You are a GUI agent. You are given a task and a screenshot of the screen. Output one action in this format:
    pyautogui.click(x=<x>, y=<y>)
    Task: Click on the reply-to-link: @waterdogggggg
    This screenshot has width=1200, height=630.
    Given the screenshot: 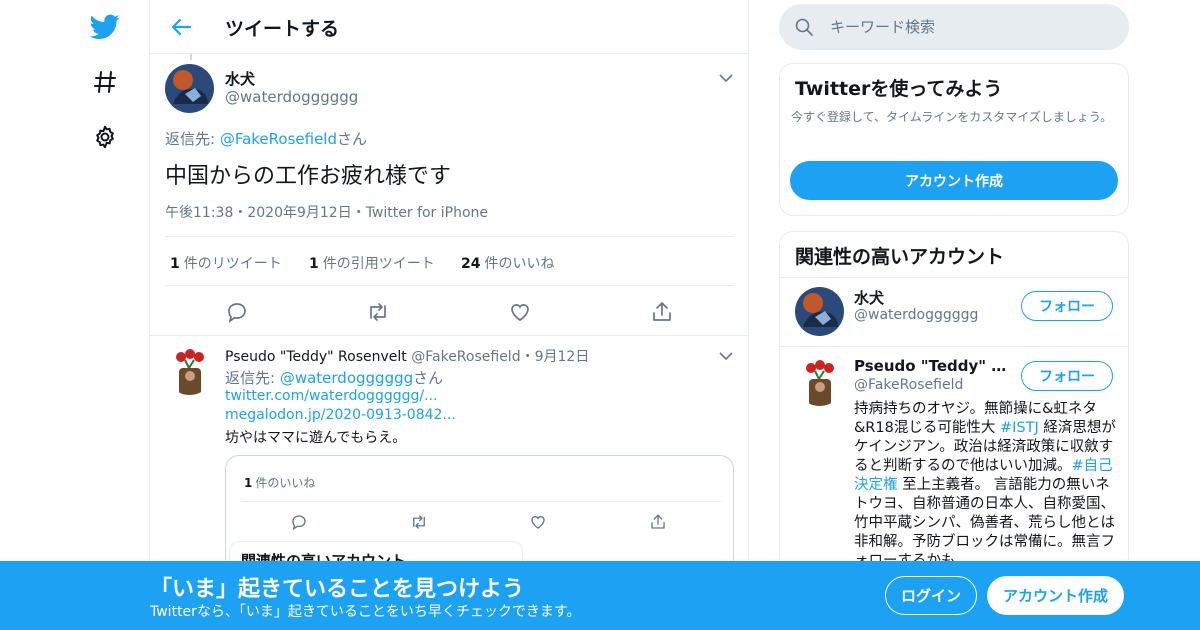 What is the action you would take?
    pyautogui.click(x=346, y=378)
    